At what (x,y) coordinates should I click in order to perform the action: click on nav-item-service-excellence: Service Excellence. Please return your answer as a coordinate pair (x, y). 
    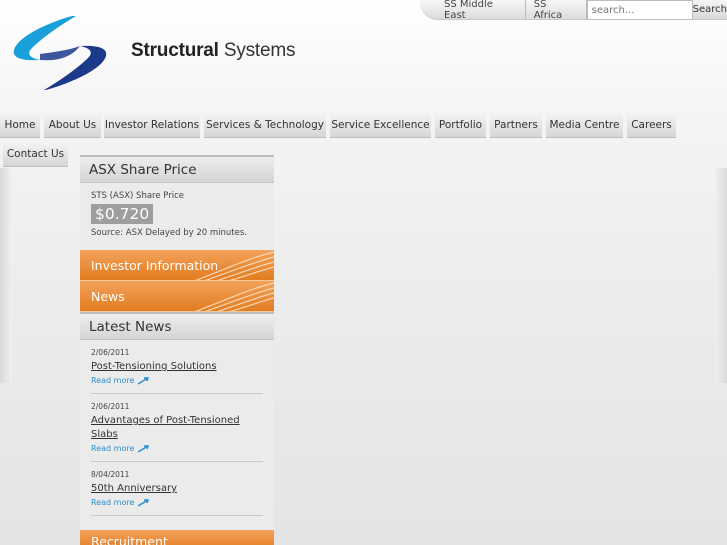
    Looking at the image, I should click on (380, 125).